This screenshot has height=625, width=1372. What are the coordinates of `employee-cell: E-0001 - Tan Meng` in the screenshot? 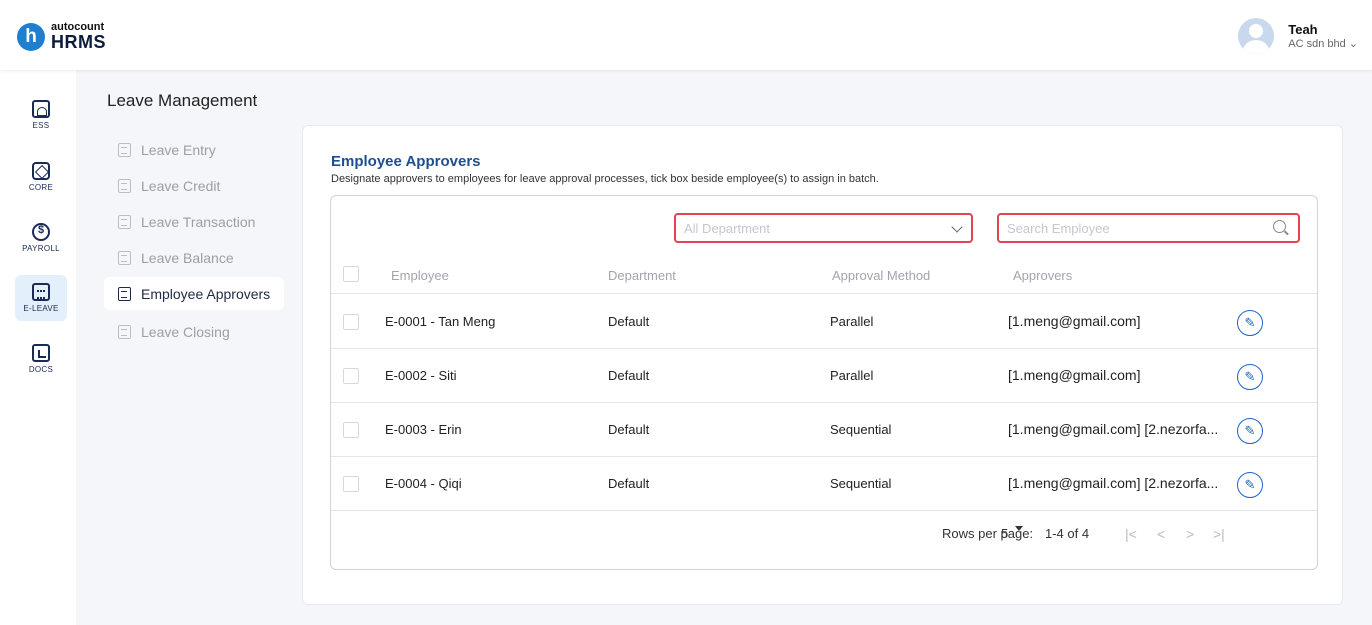 It's located at (440, 321).